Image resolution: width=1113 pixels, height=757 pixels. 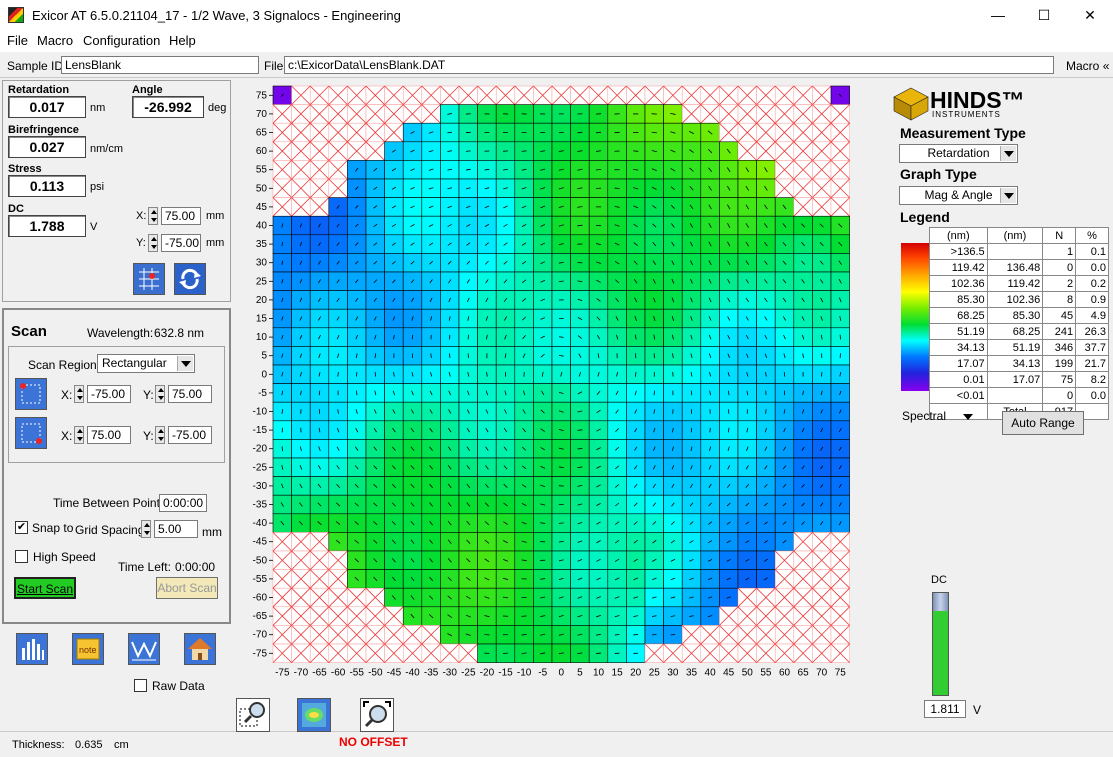 I want to click on raw-data-checkbox, so click(x=140, y=685).